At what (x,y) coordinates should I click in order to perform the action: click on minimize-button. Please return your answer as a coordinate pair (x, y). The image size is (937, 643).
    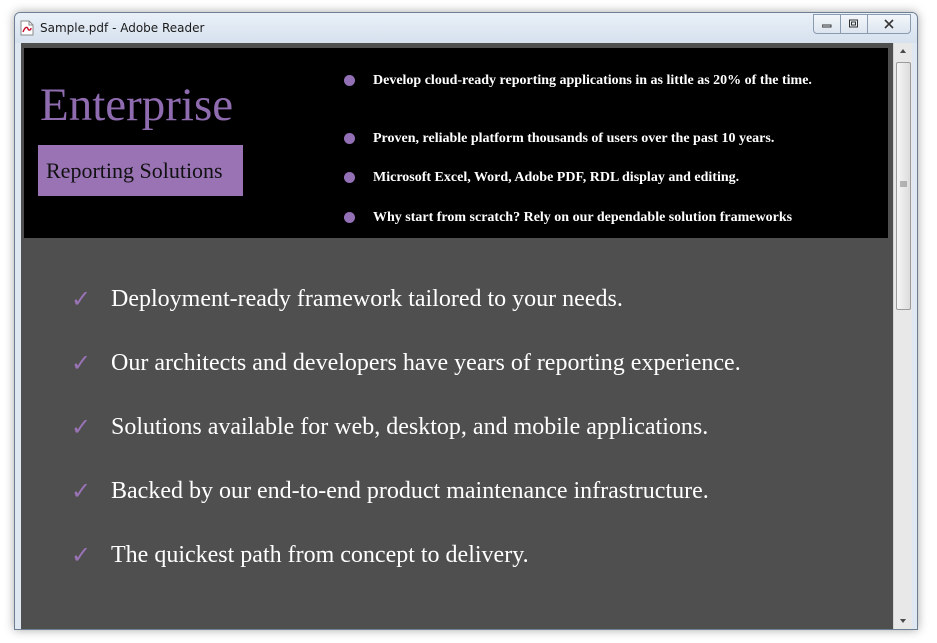
    Looking at the image, I should click on (827, 24).